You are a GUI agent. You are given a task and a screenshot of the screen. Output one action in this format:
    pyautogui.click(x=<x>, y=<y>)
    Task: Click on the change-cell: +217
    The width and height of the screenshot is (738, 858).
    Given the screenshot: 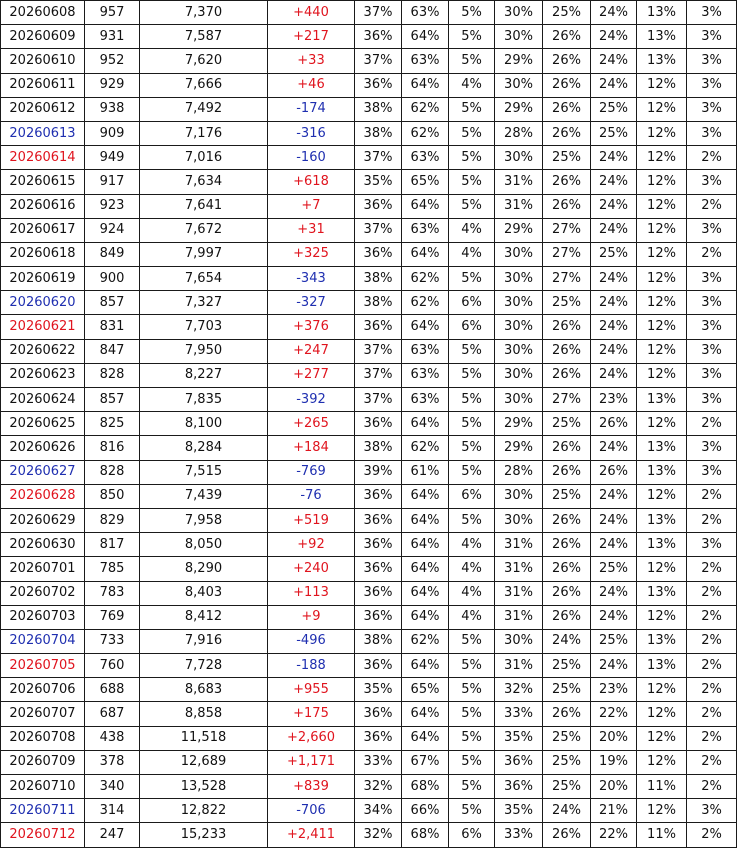 What is the action you would take?
    pyautogui.click(x=311, y=37)
    